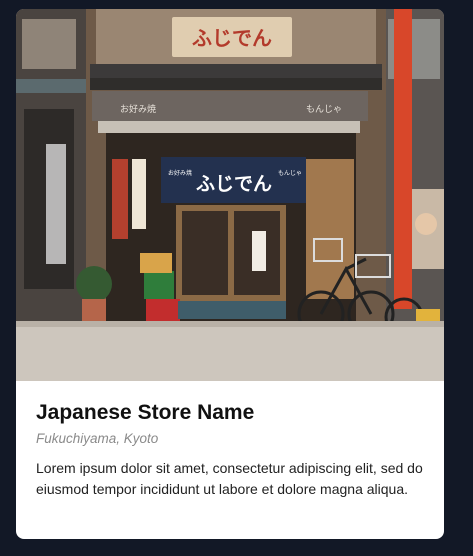 The height and width of the screenshot is (556, 473). I want to click on poster-face, so click(426, 224).